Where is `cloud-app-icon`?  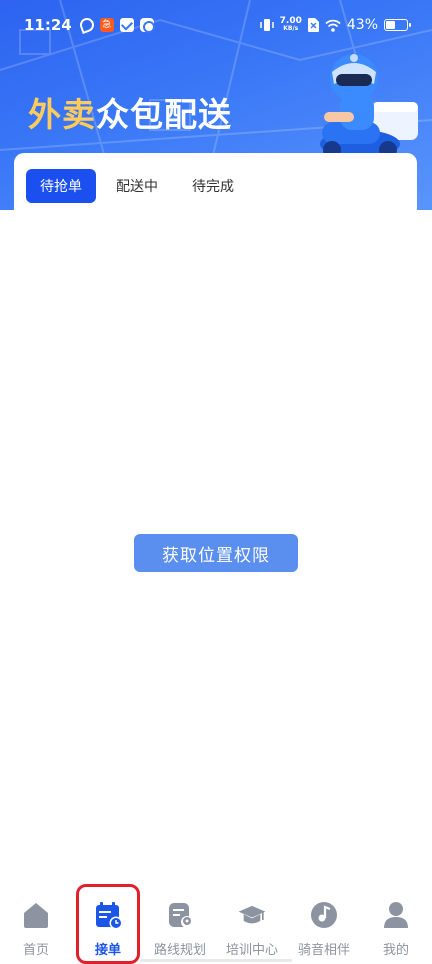
cloud-app-icon is located at coordinates (86, 25).